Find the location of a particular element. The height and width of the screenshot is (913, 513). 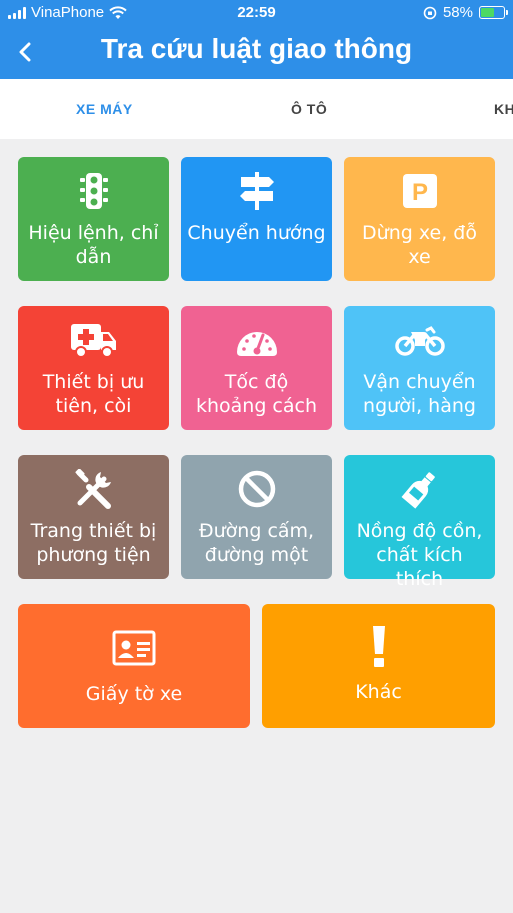

tile-label: Đường cấm, đường một is located at coordinates (256, 543).